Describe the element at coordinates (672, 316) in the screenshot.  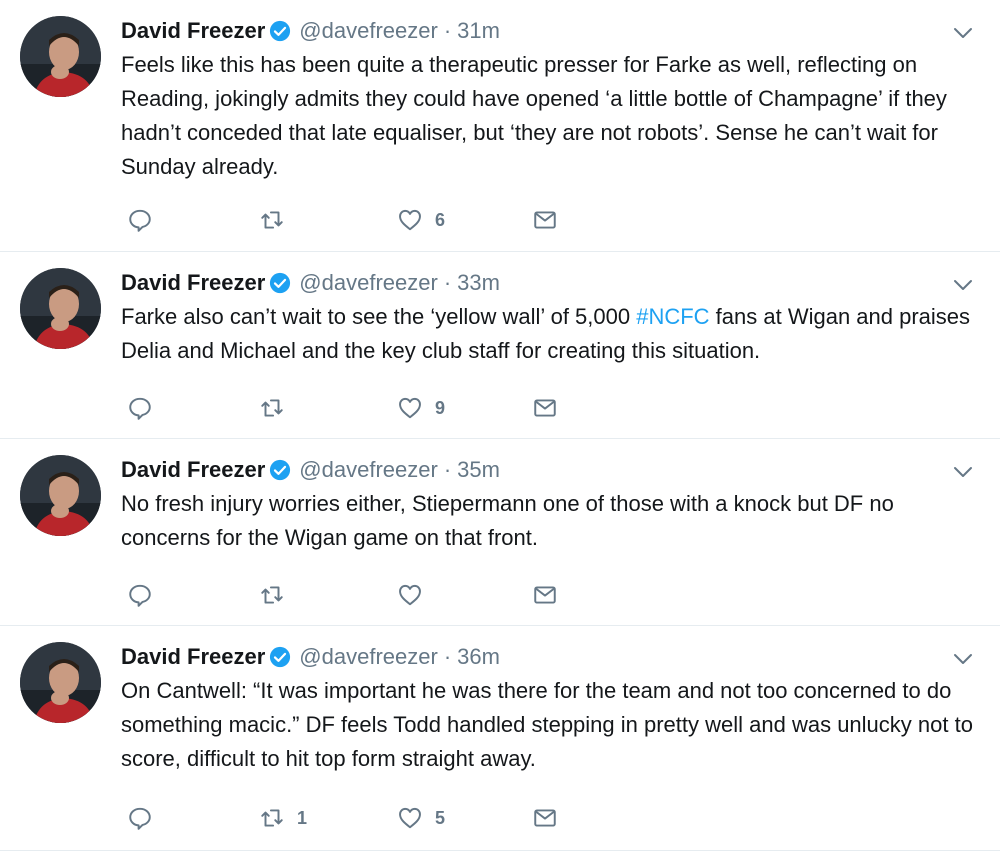
I see `hashtag-link: #NCFC` at that location.